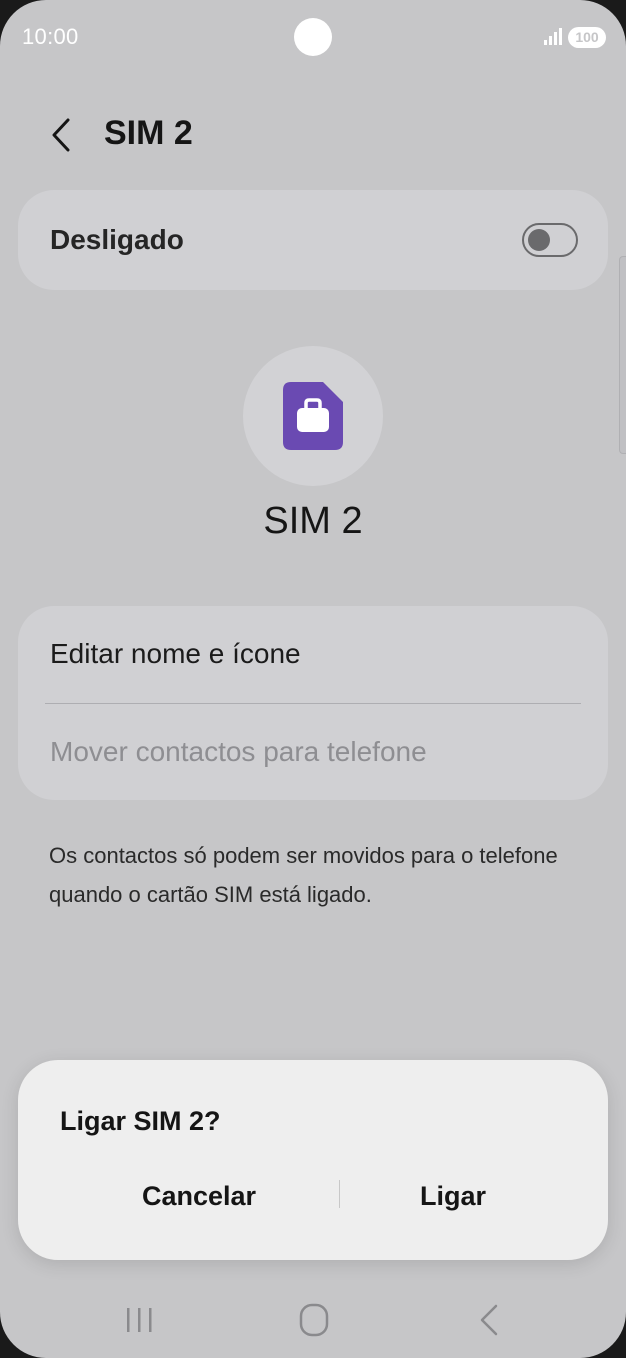  I want to click on edit-name-icon-option: Editar nome e ícone, so click(313, 654).